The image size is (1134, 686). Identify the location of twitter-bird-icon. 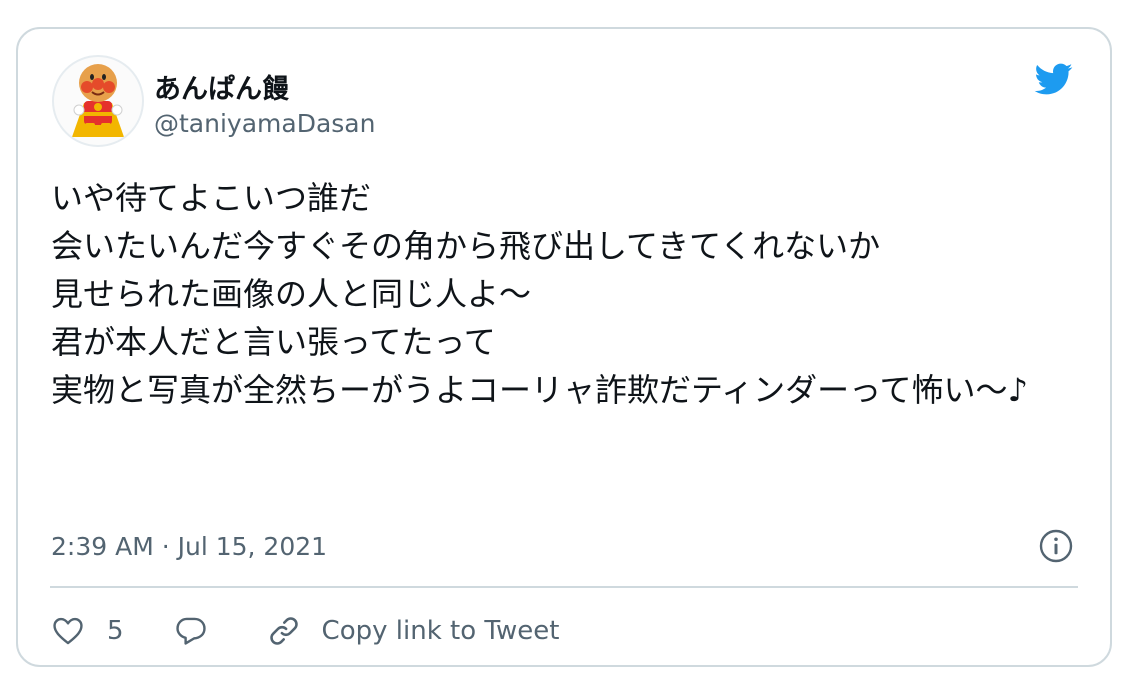
(1053, 79).